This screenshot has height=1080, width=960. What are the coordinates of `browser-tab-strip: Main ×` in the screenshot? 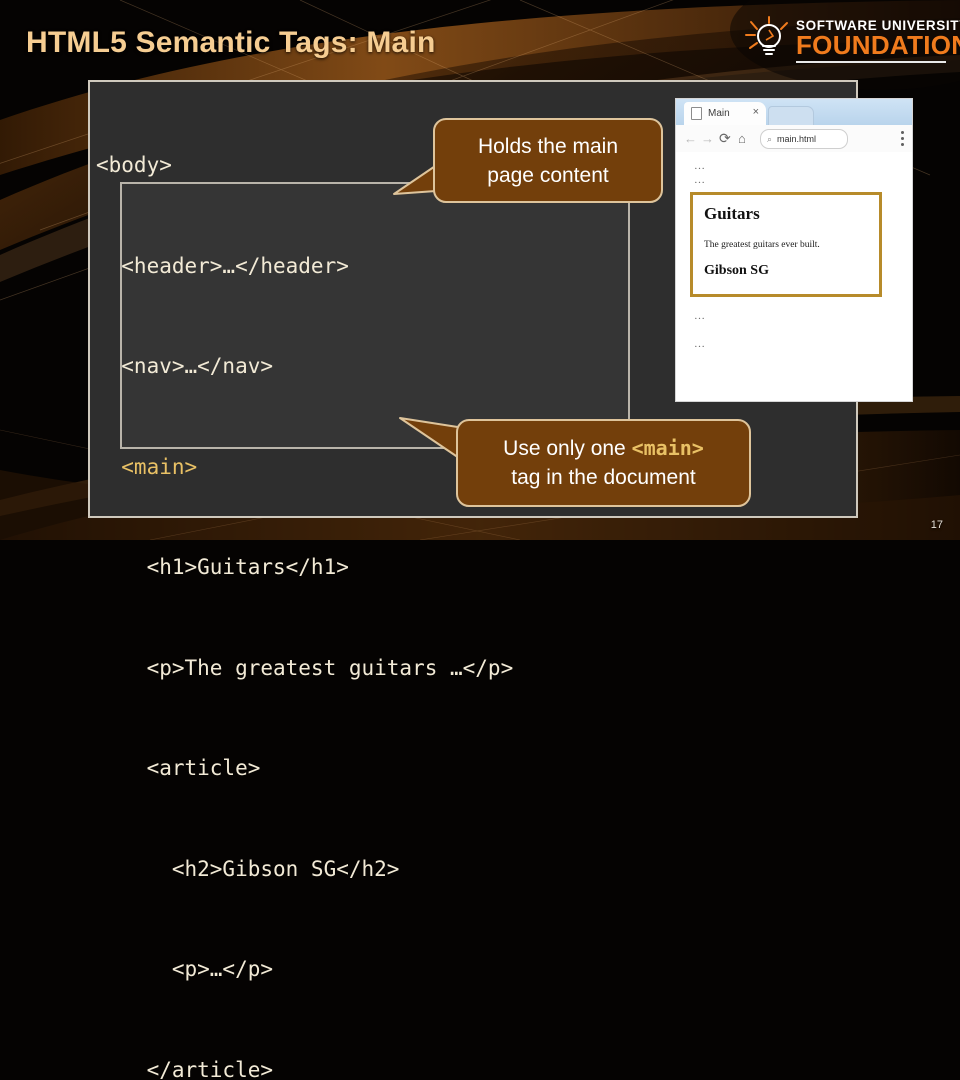 It's located at (794, 112).